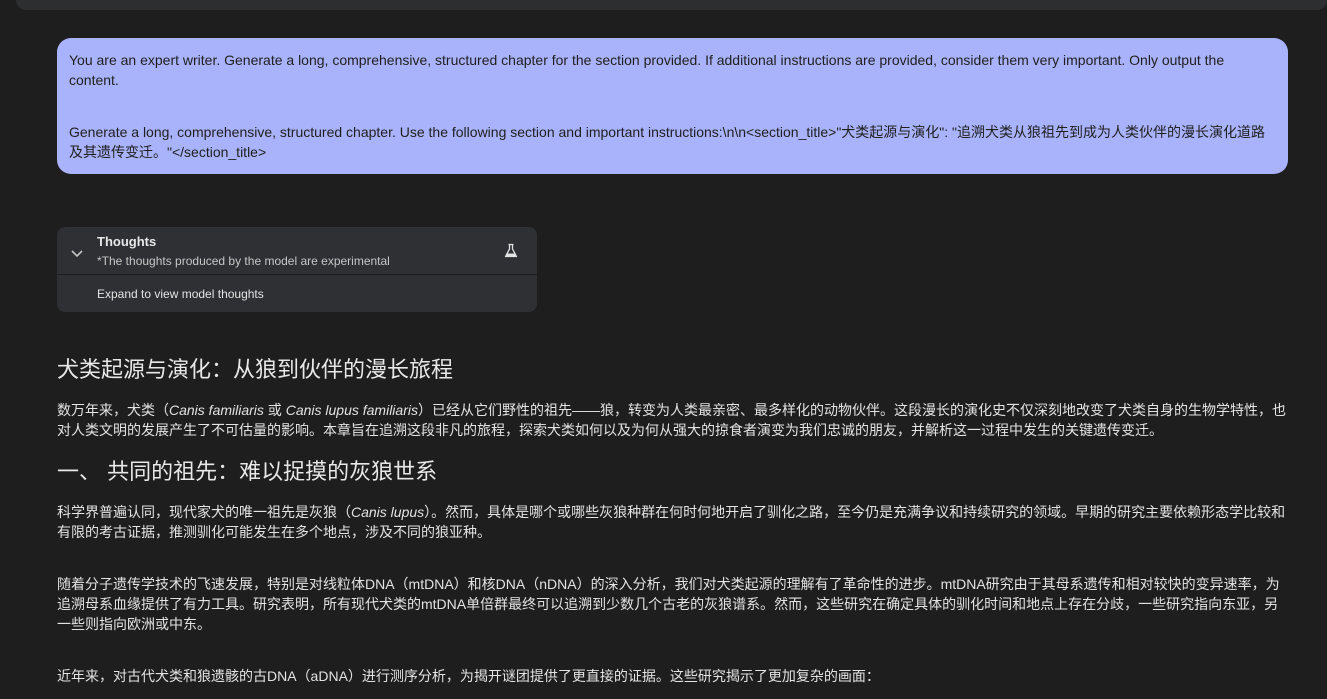 The image size is (1327, 699). What do you see at coordinates (216, 410) in the screenshot?
I see `latin-name: Canis familiaris` at bounding box center [216, 410].